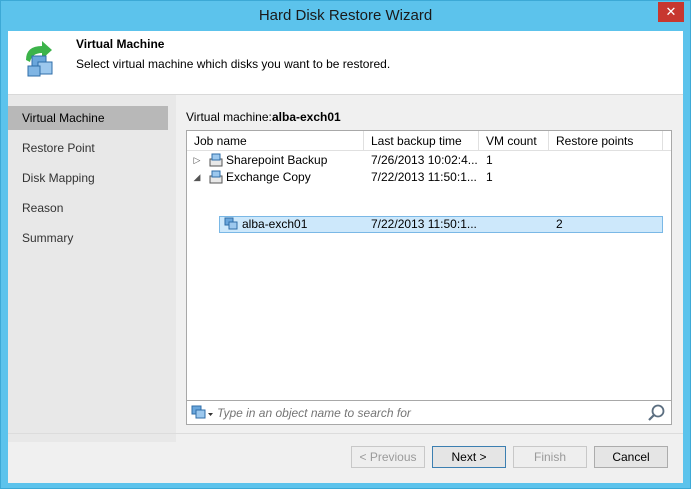 The height and width of the screenshot is (489, 691). I want to click on step-restore-point: Restore Point, so click(88, 148).